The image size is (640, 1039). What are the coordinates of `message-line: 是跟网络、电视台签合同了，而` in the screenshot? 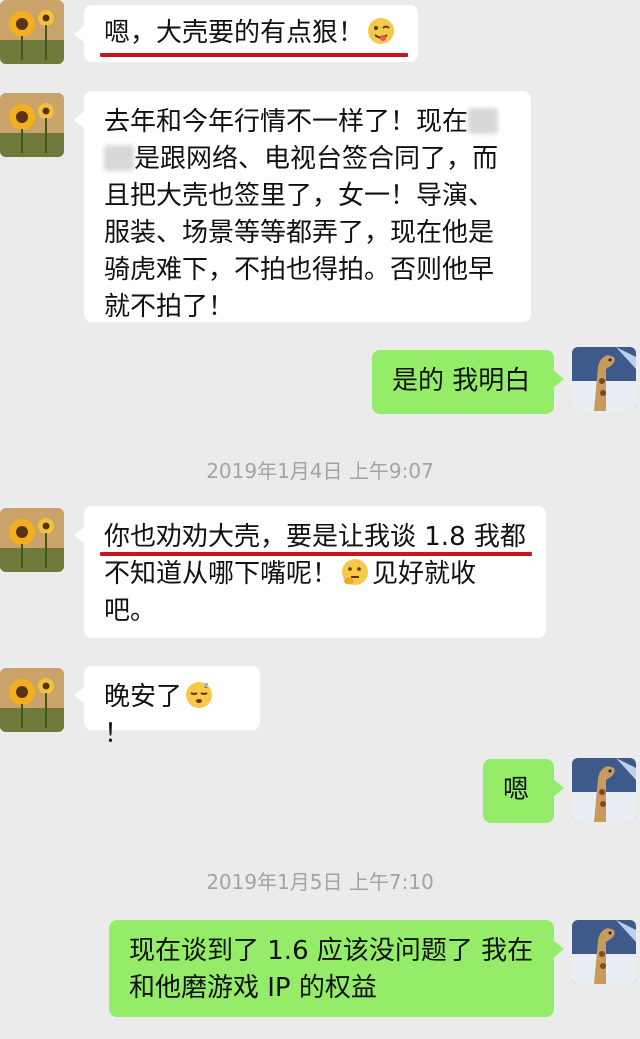 It's located at (307, 159).